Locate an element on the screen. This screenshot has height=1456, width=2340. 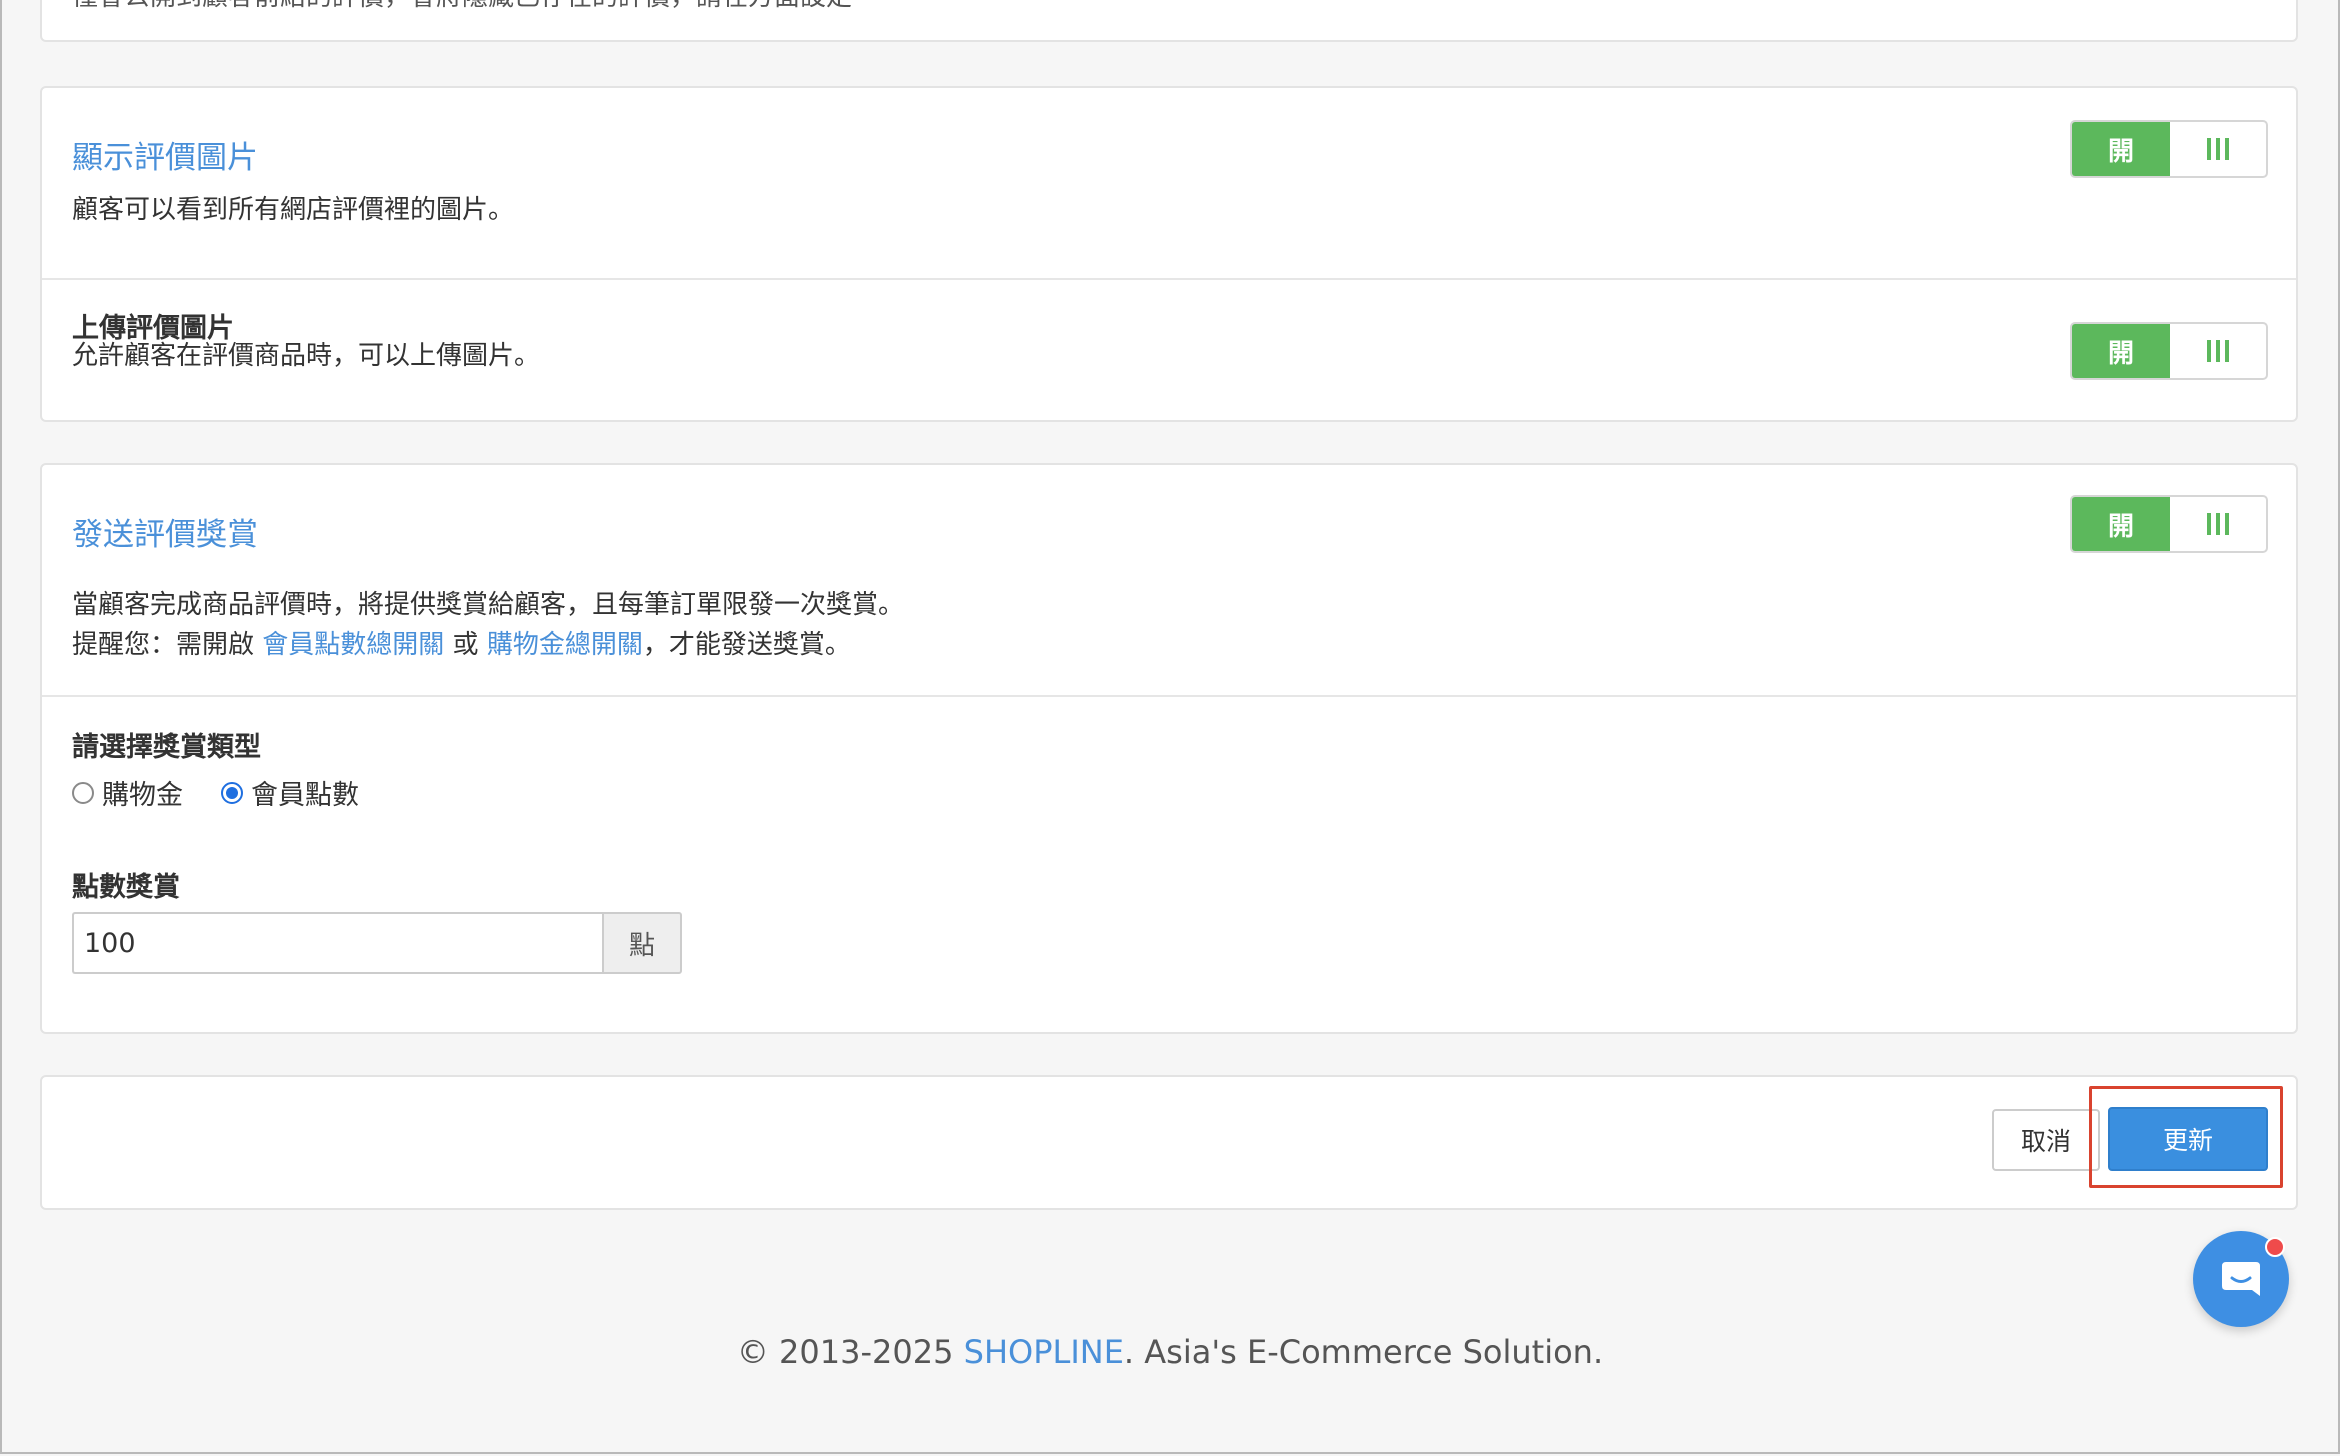
reward-option-store-credit: 購物金 is located at coordinates (127, 792).